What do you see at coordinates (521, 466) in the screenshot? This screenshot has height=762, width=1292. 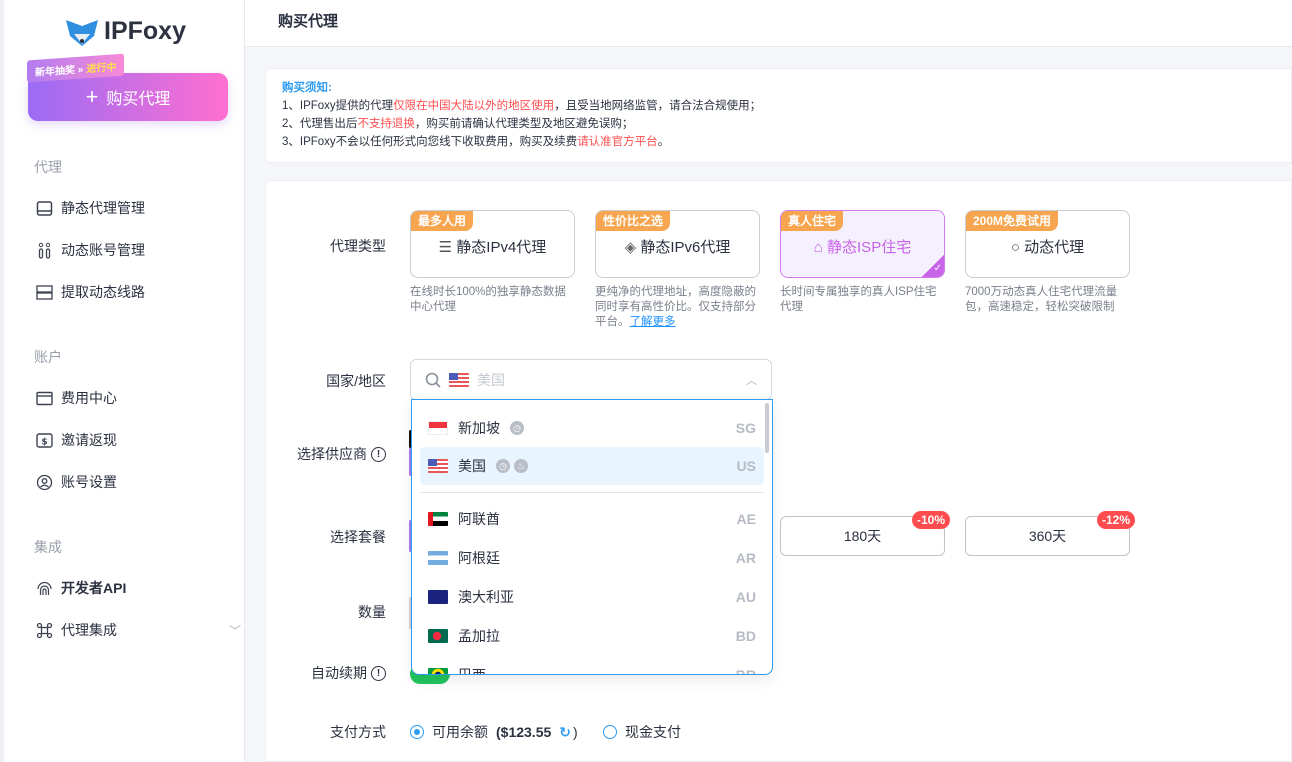 I see `fire-icon: ♨` at bounding box center [521, 466].